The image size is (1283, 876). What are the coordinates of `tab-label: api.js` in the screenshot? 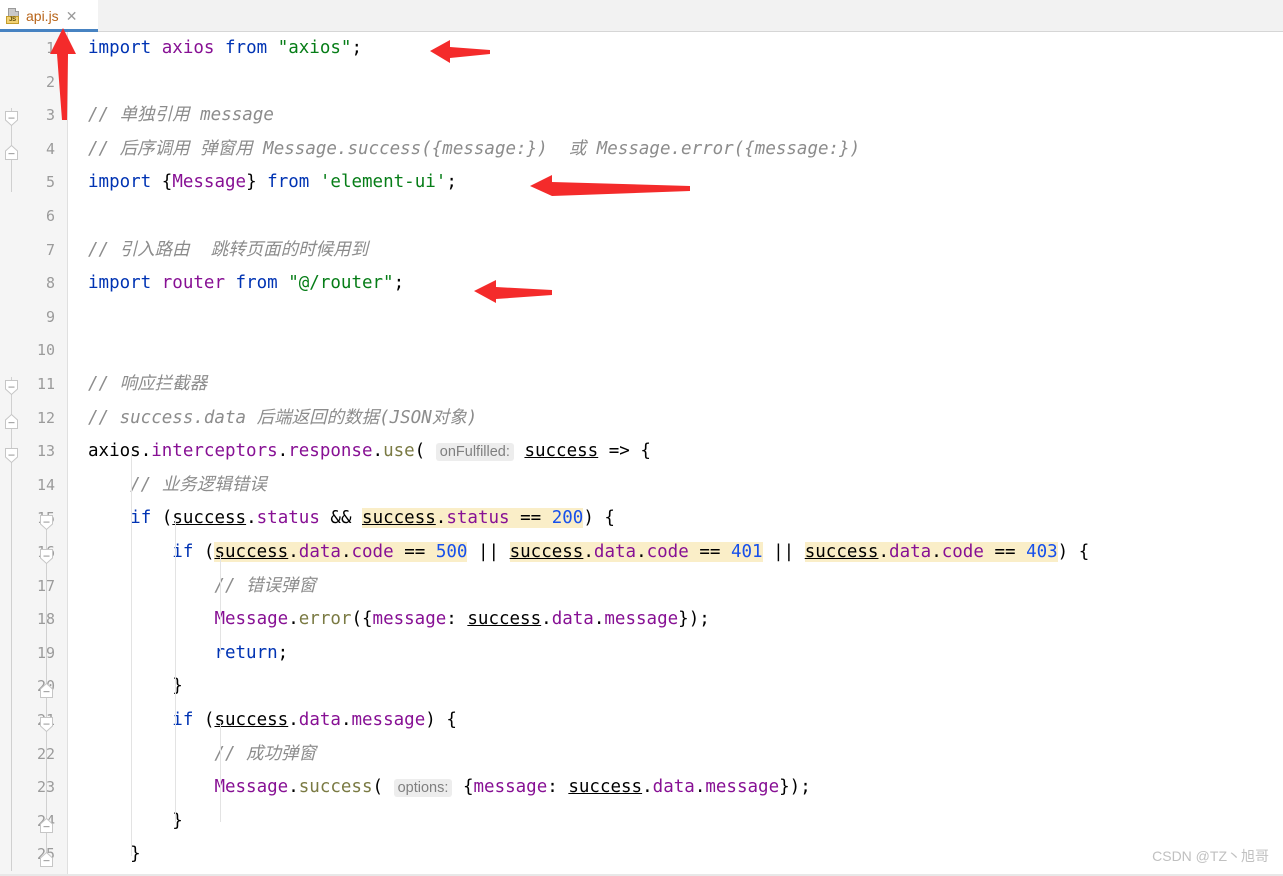 It's located at (42, 16).